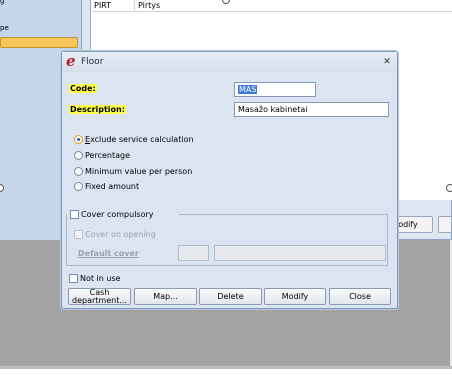 Image resolution: width=452 pixels, height=375 pixels. Describe the element at coordinates (73, 278) in the screenshot. I see `not-in-use-checkbox` at that location.